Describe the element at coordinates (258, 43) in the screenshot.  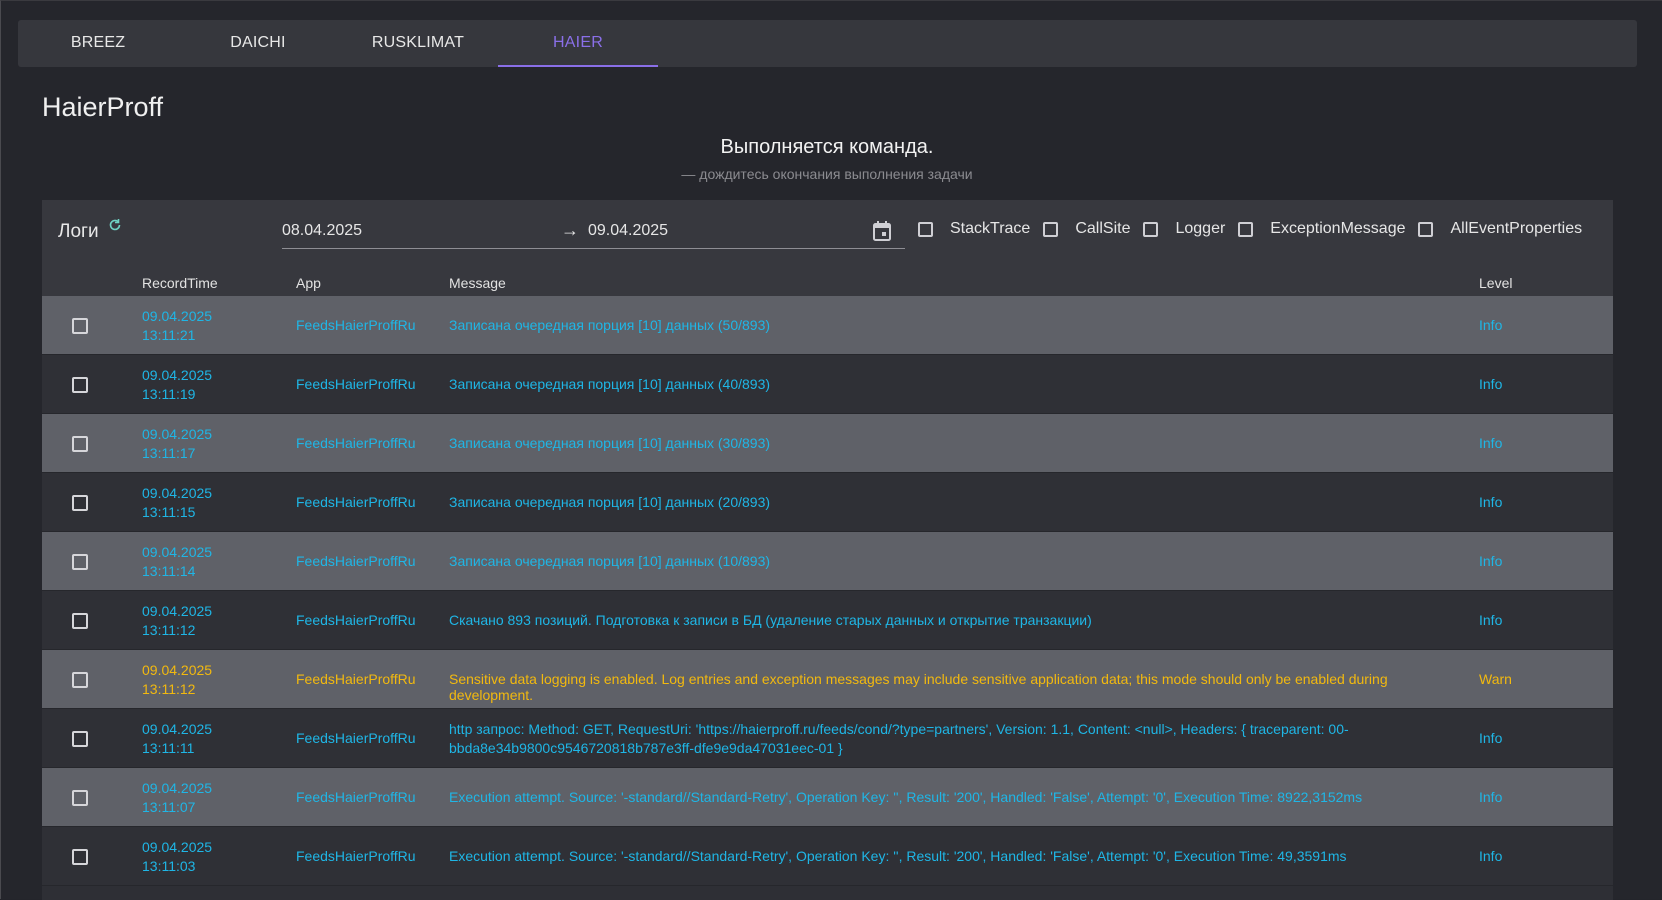
I see `tab-daichi: DAICHI` at that location.